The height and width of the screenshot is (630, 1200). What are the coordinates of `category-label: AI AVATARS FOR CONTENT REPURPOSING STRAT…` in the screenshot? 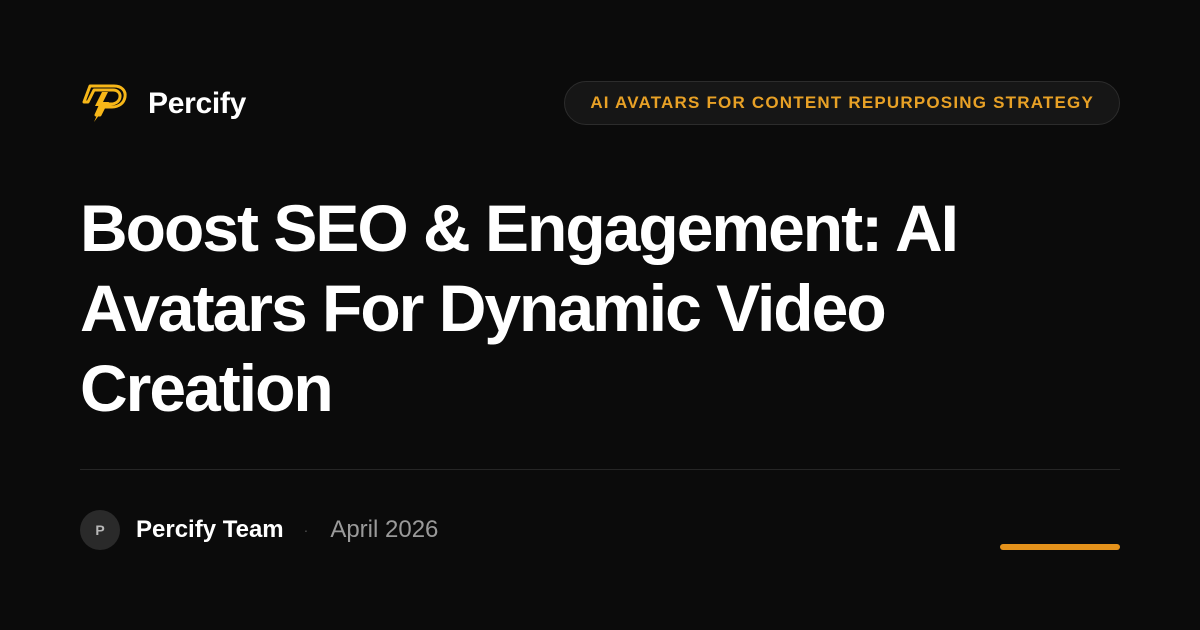 It's located at (842, 102).